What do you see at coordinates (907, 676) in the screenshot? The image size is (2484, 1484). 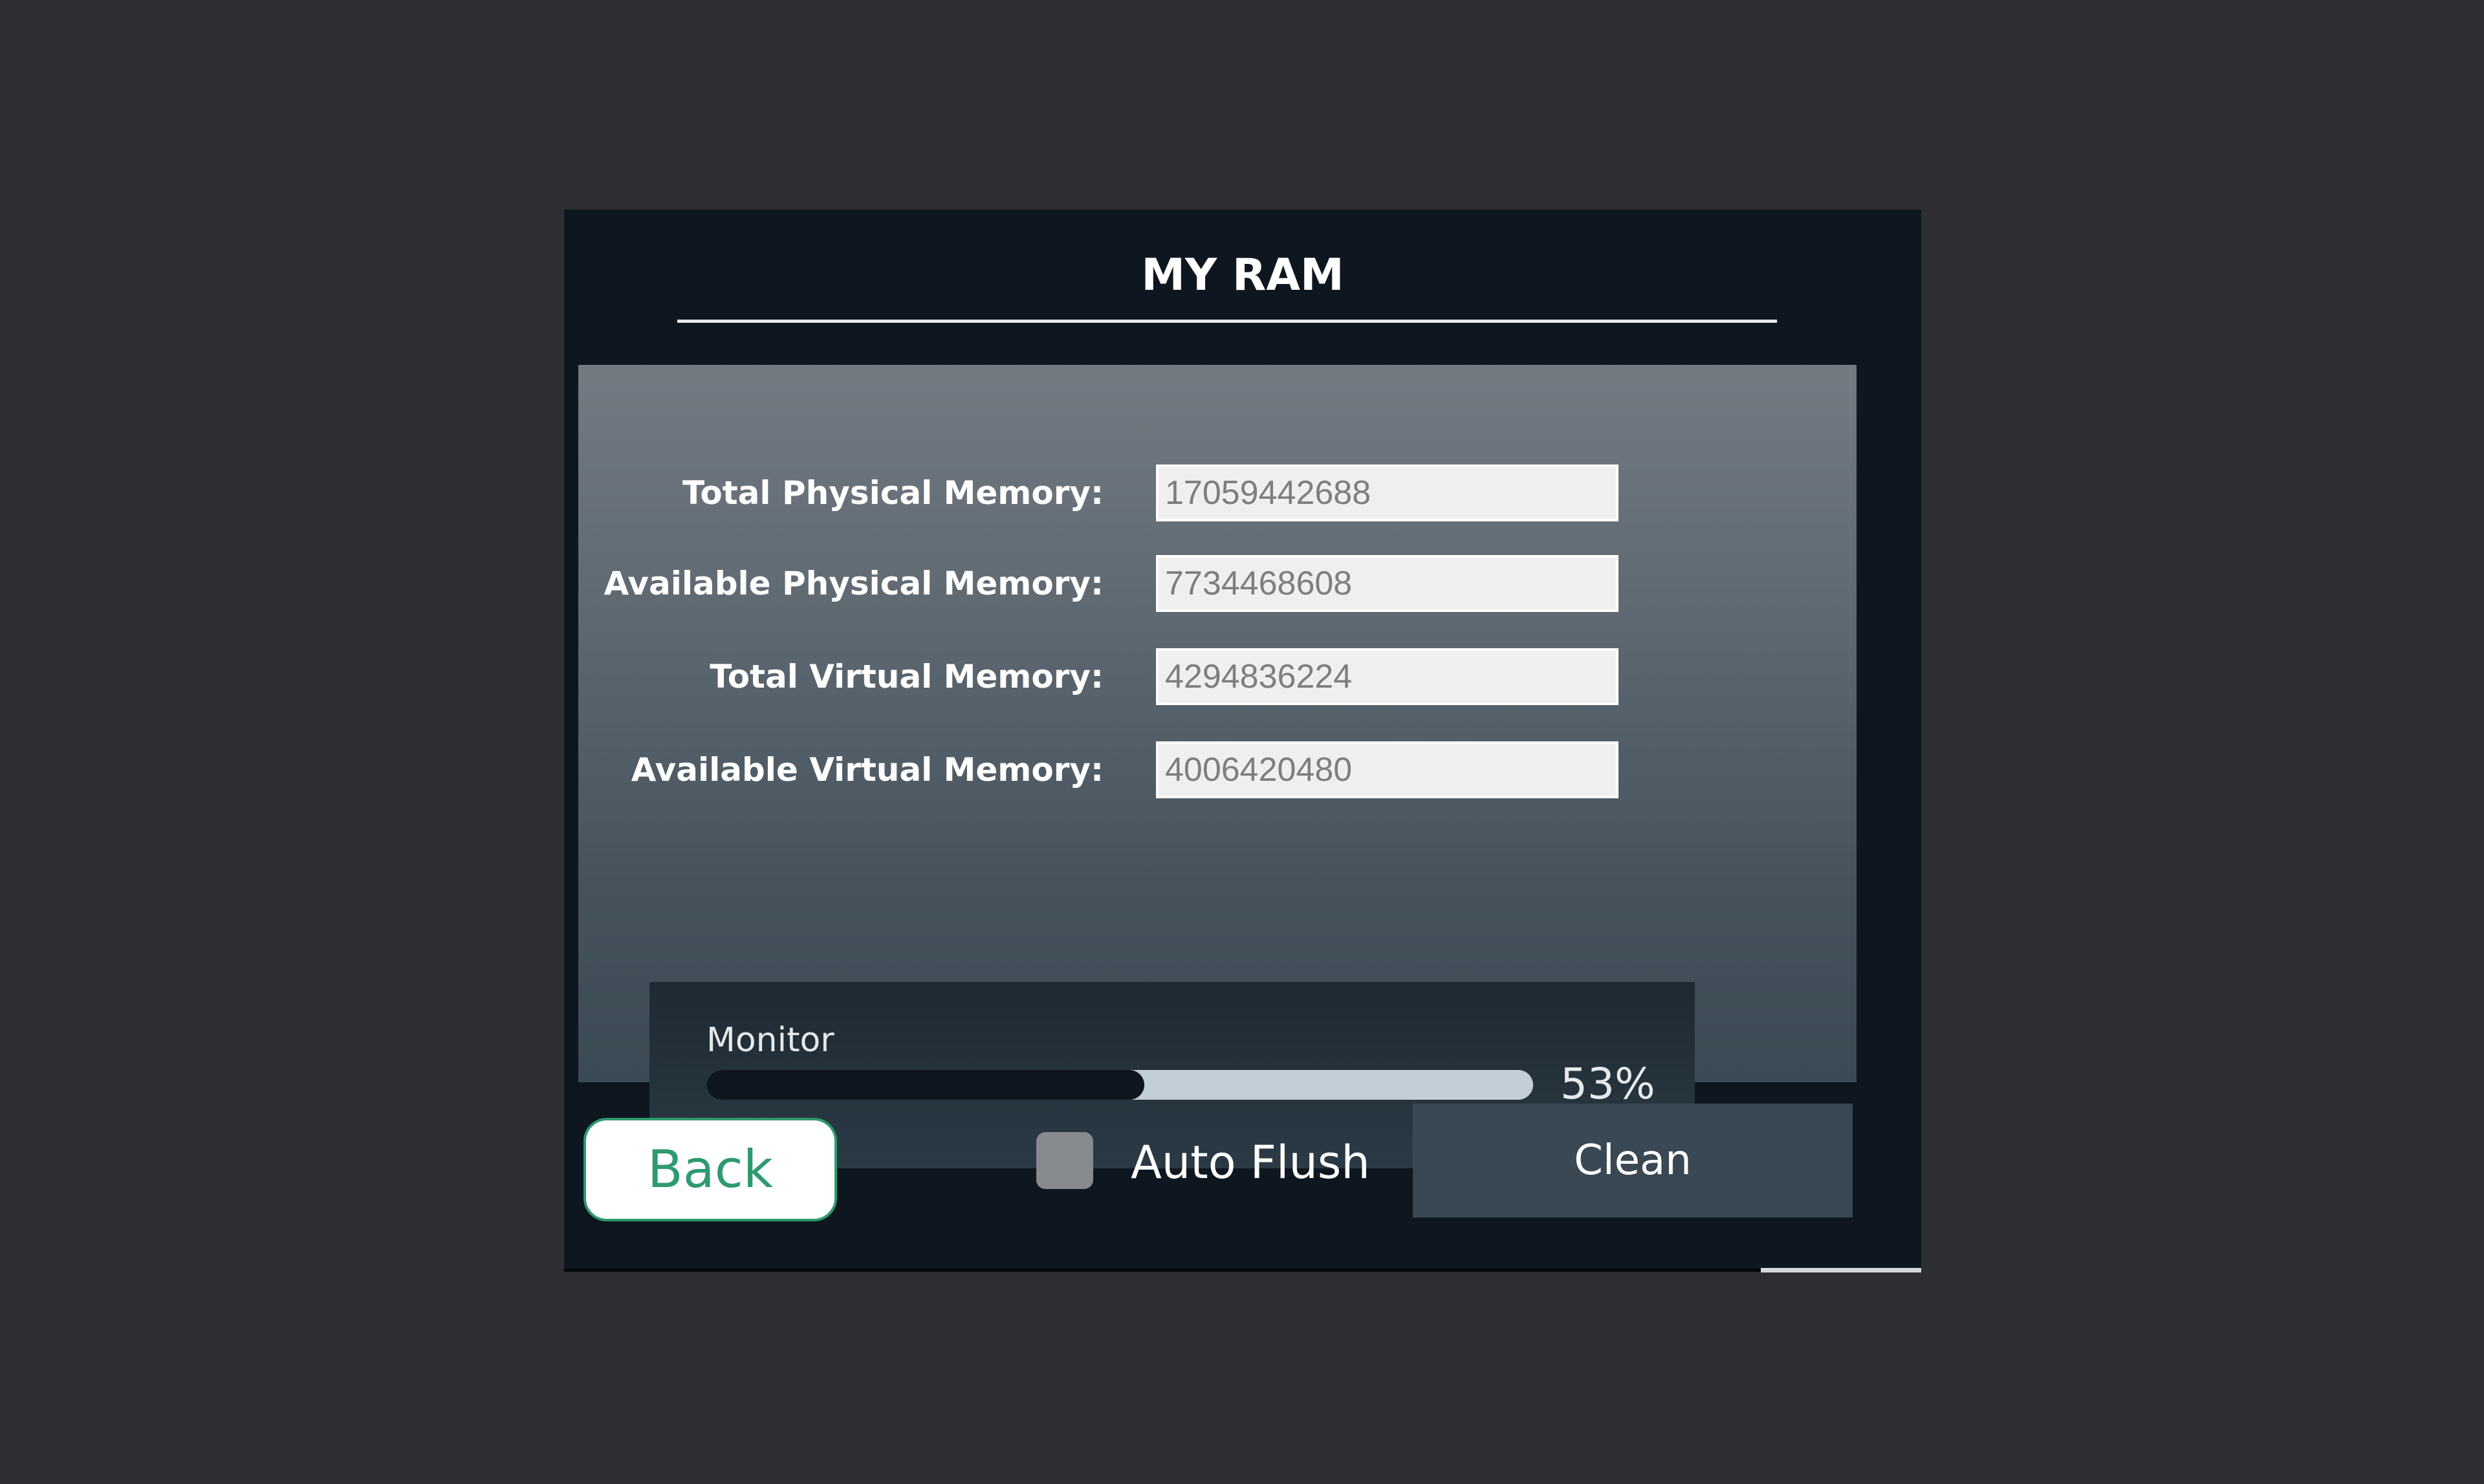 I see `total-virtual-memory-label: Total Virtual Memory:` at bounding box center [907, 676].